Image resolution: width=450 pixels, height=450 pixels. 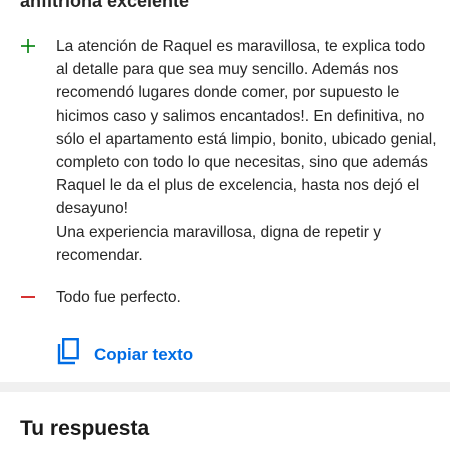 What do you see at coordinates (118, 297) in the screenshot?
I see `negative-comment-text: Todo fue perfecto.` at bounding box center [118, 297].